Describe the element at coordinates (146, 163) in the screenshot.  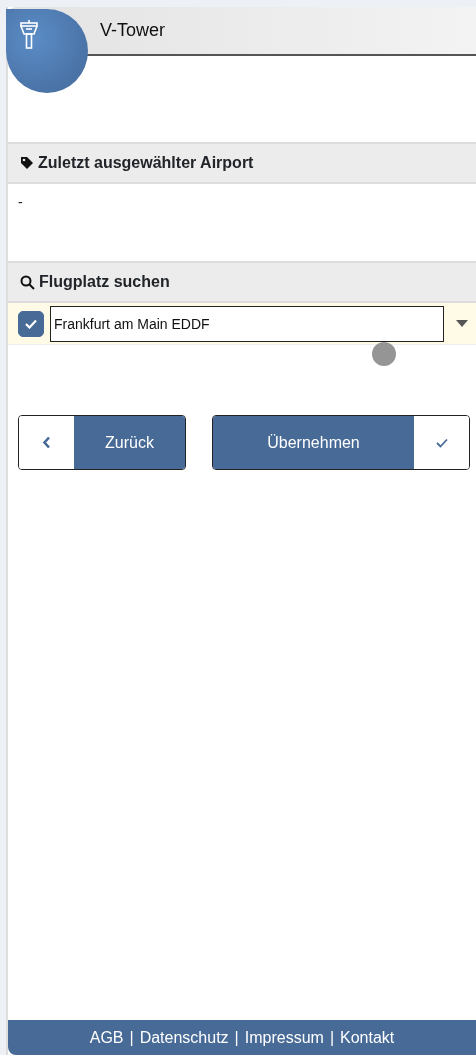
I see `section-title: Zuletzt ausgewählter Airport` at that location.